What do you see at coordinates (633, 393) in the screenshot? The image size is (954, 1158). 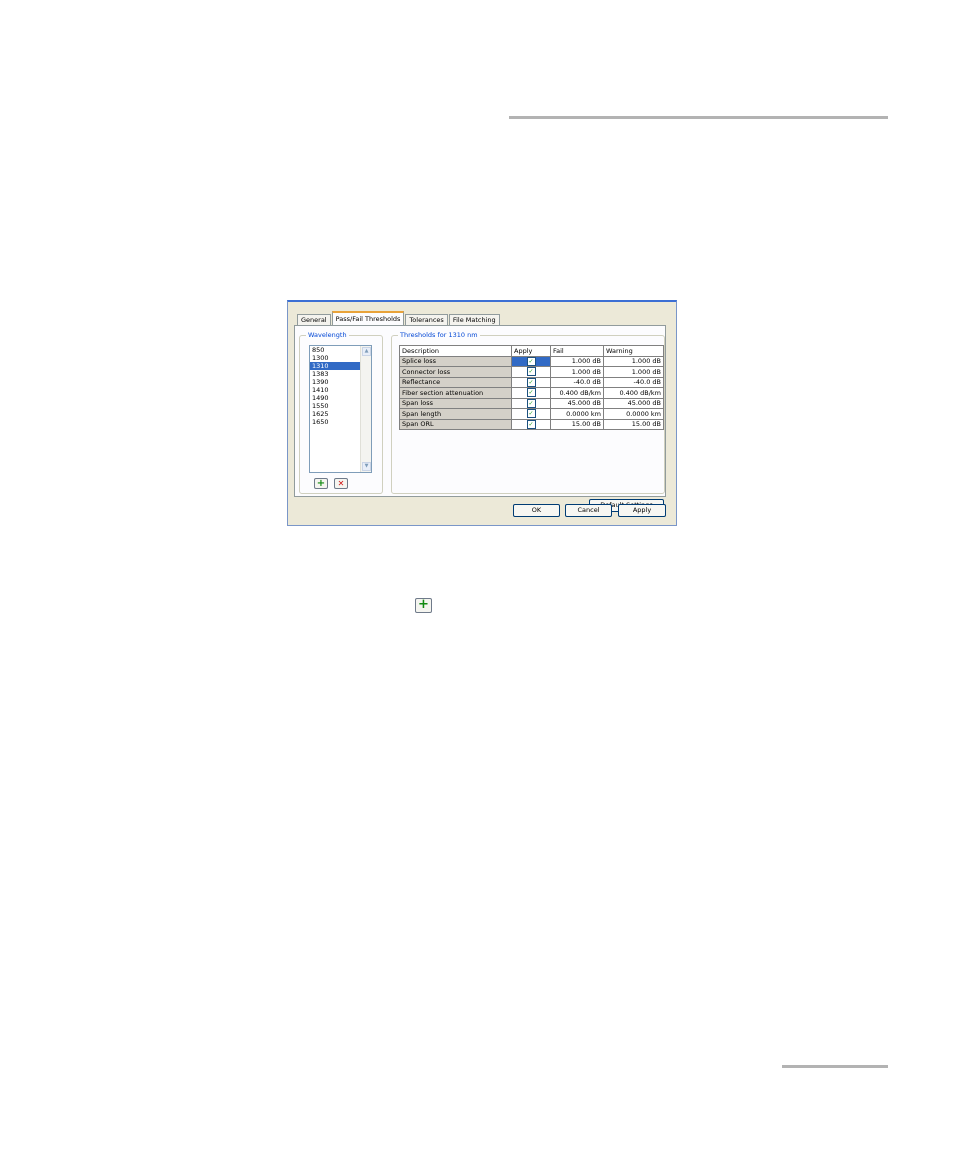 I see `warning-value: 0.400 dB/km` at bounding box center [633, 393].